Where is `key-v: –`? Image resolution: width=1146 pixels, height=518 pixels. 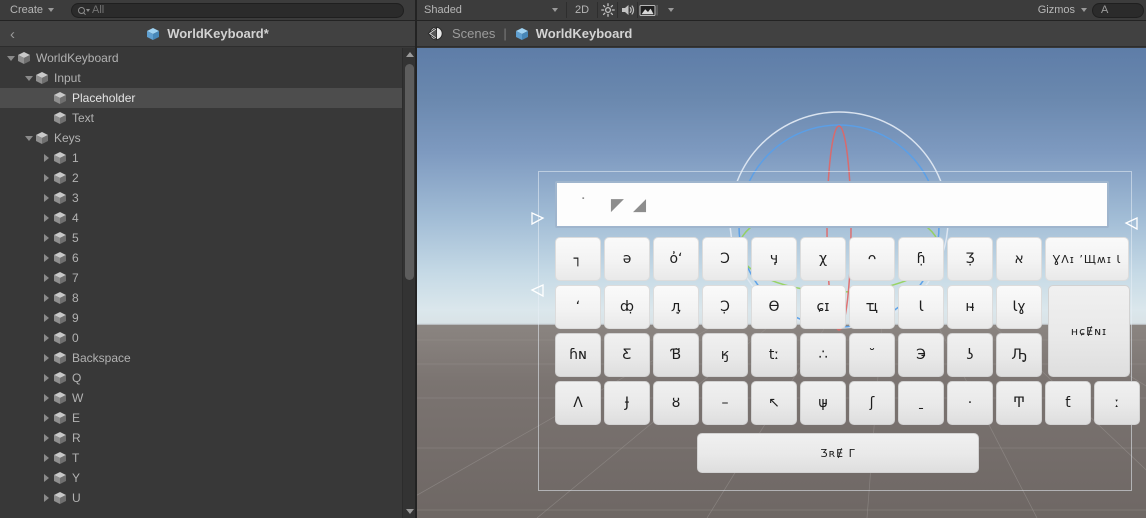
key-v: – is located at coordinates (725, 403).